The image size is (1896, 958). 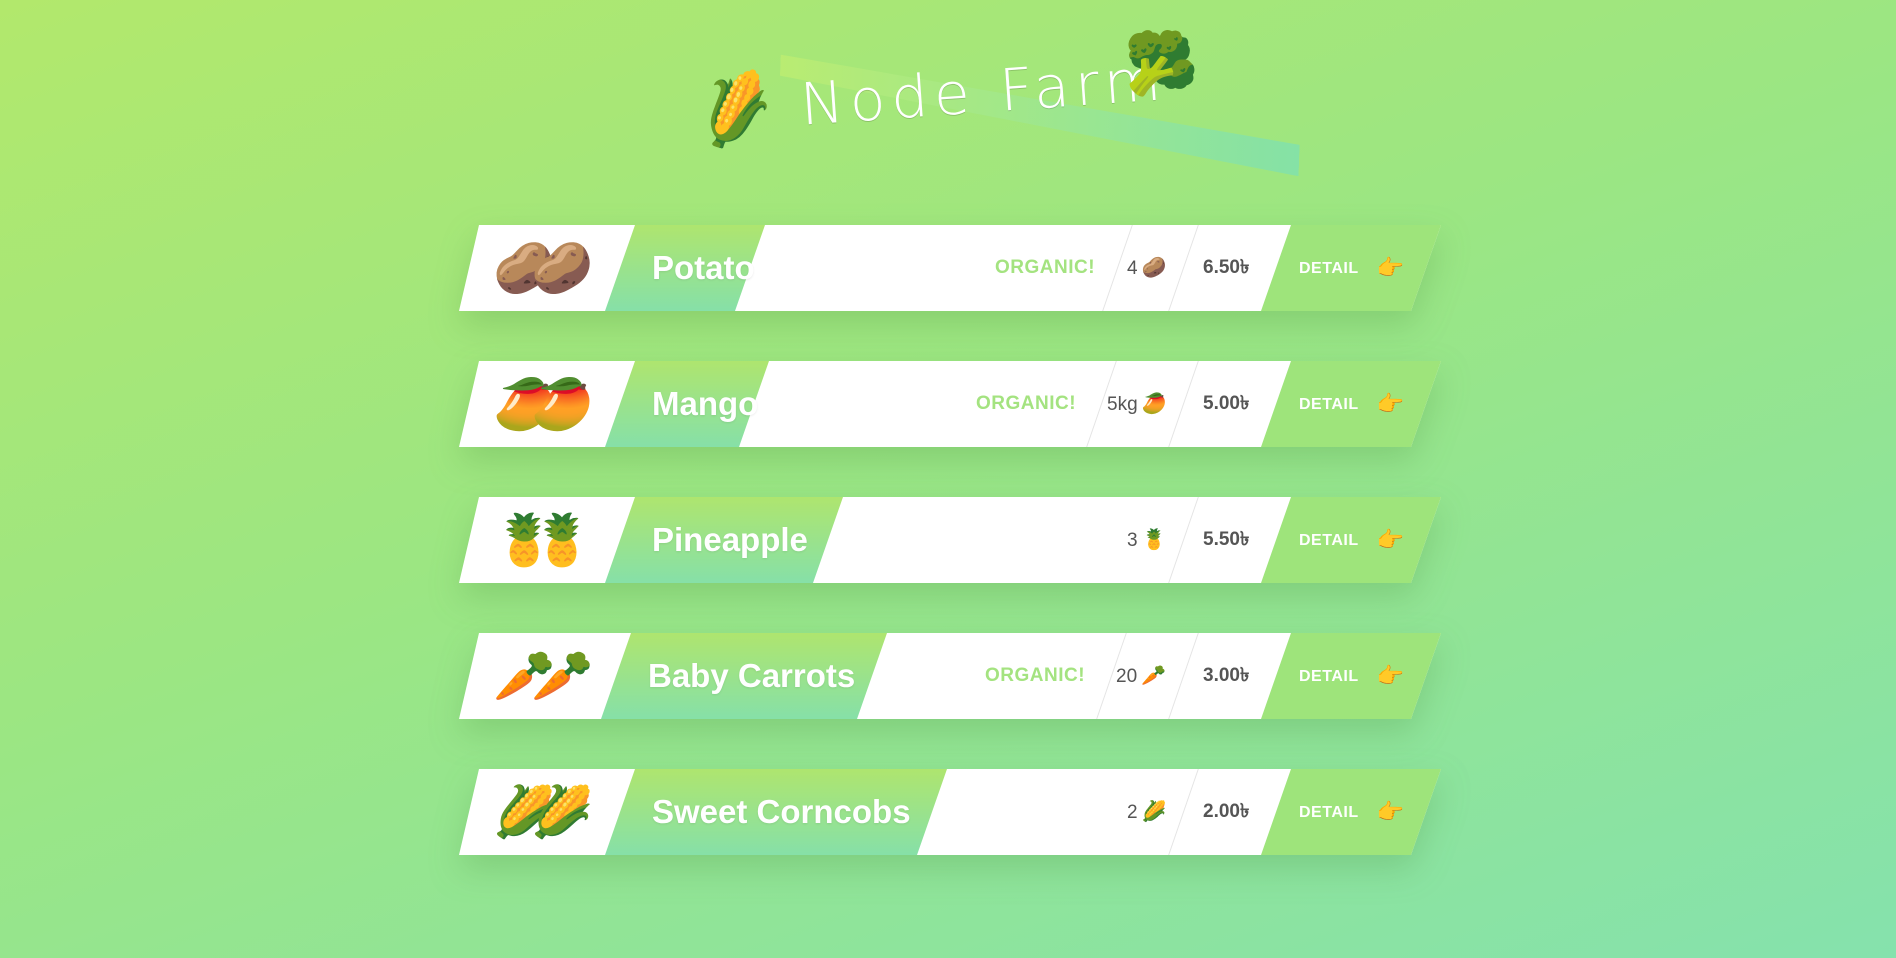 I want to click on product-quantity: 20 🥕, so click(x=1141, y=676).